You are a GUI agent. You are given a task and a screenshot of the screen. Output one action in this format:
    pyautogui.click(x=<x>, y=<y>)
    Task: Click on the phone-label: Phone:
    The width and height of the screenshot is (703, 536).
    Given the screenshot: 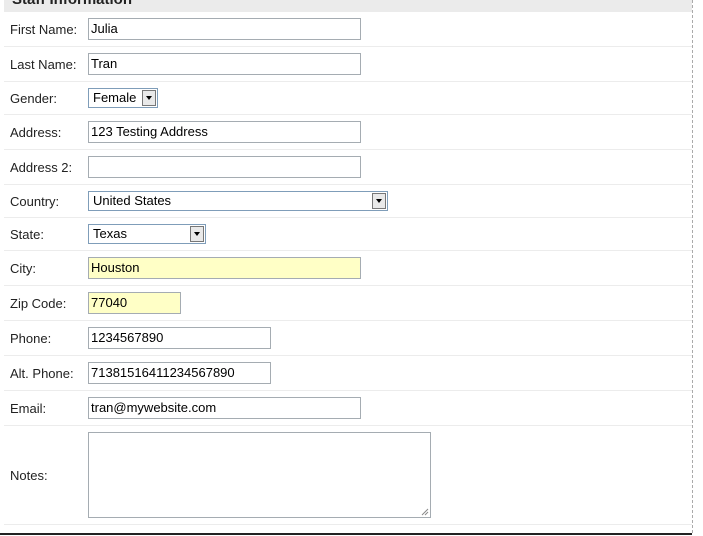 What is the action you would take?
    pyautogui.click(x=31, y=338)
    